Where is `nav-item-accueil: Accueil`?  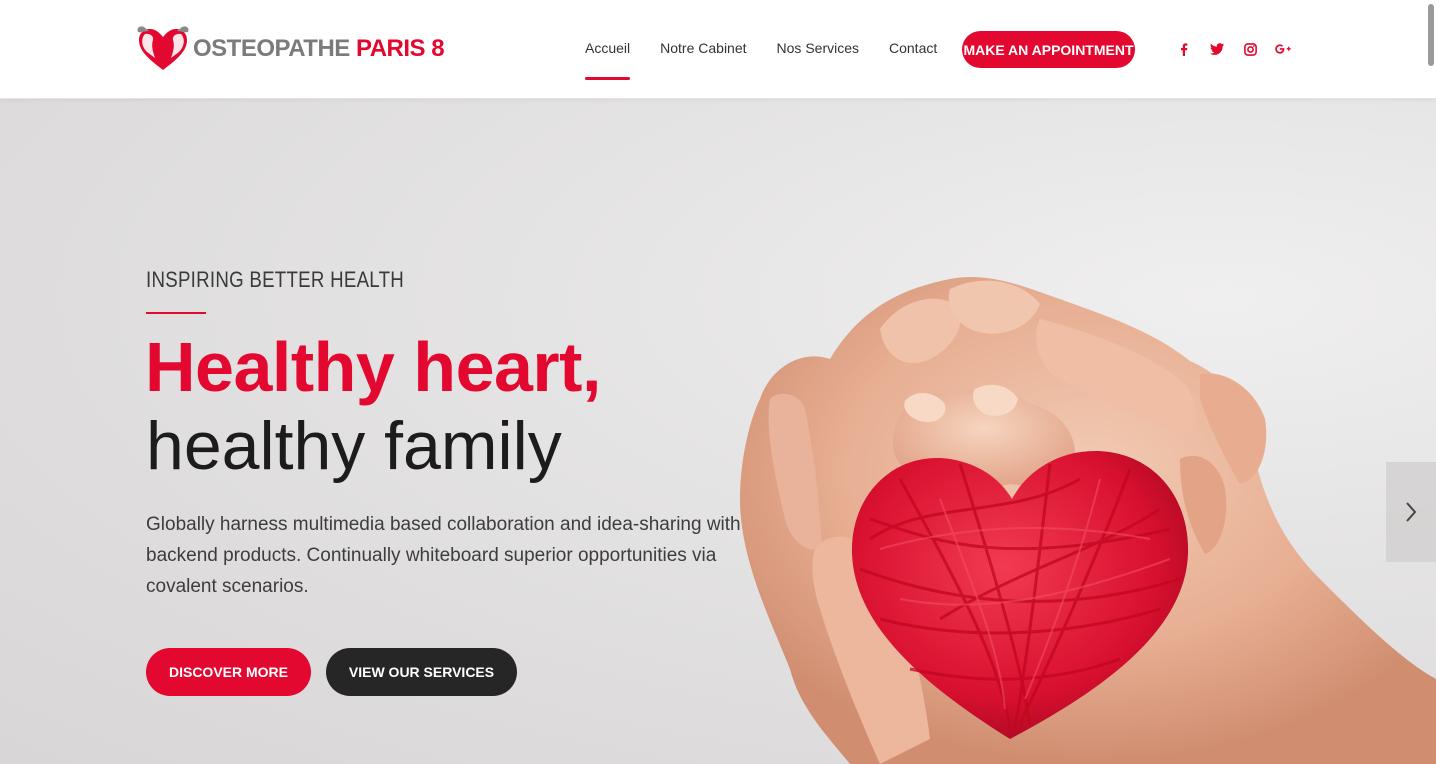
nav-item-accueil: Accueil is located at coordinates (608, 60).